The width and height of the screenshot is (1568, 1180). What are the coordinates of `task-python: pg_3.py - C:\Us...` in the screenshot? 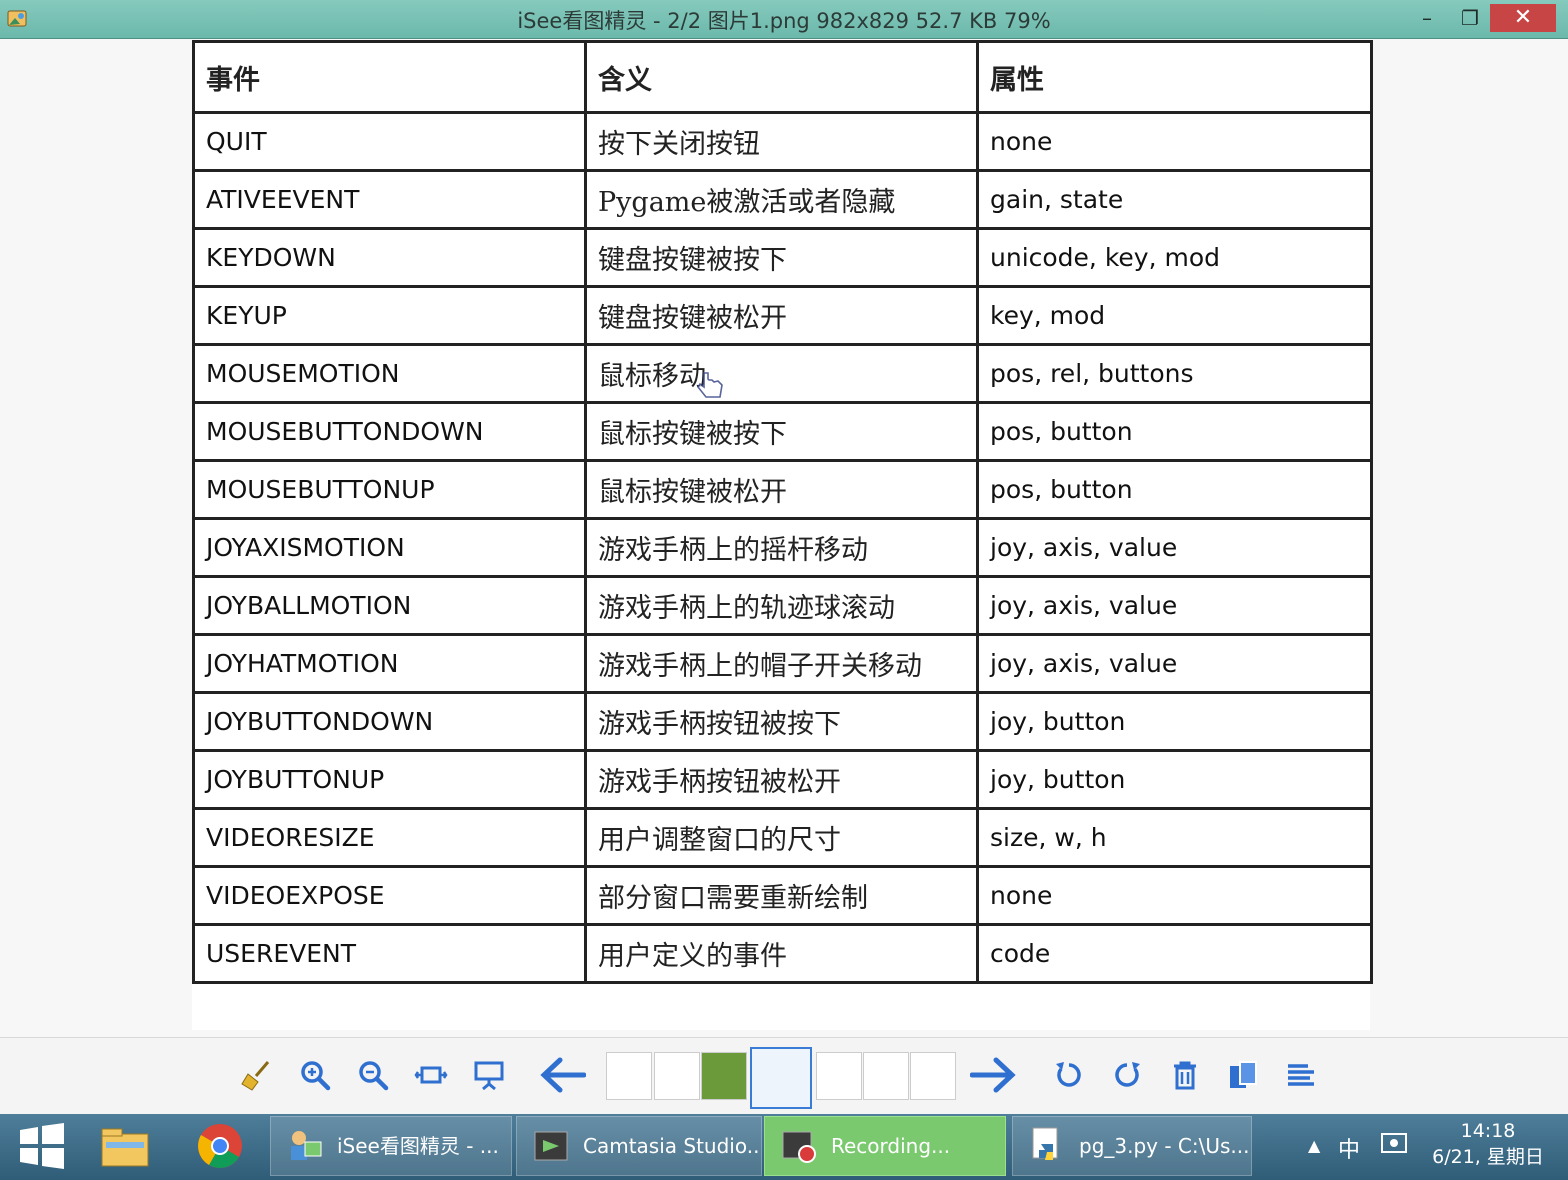 It's located at (1132, 1146).